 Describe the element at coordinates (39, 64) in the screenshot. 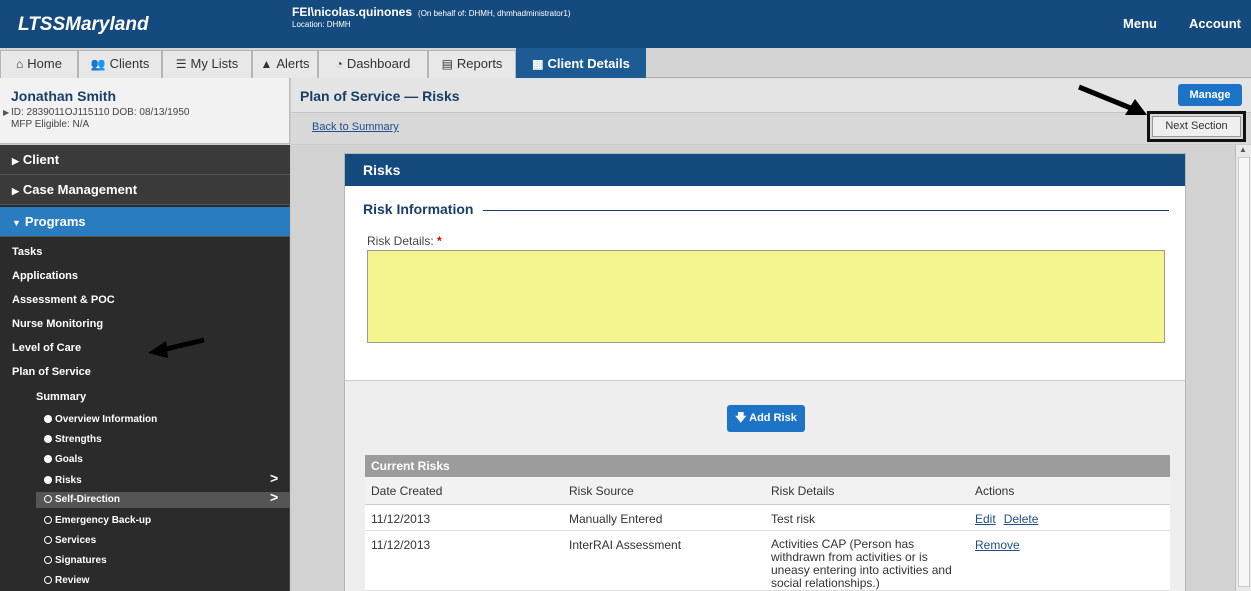

I see `tab-home: ⌂ Home` at that location.